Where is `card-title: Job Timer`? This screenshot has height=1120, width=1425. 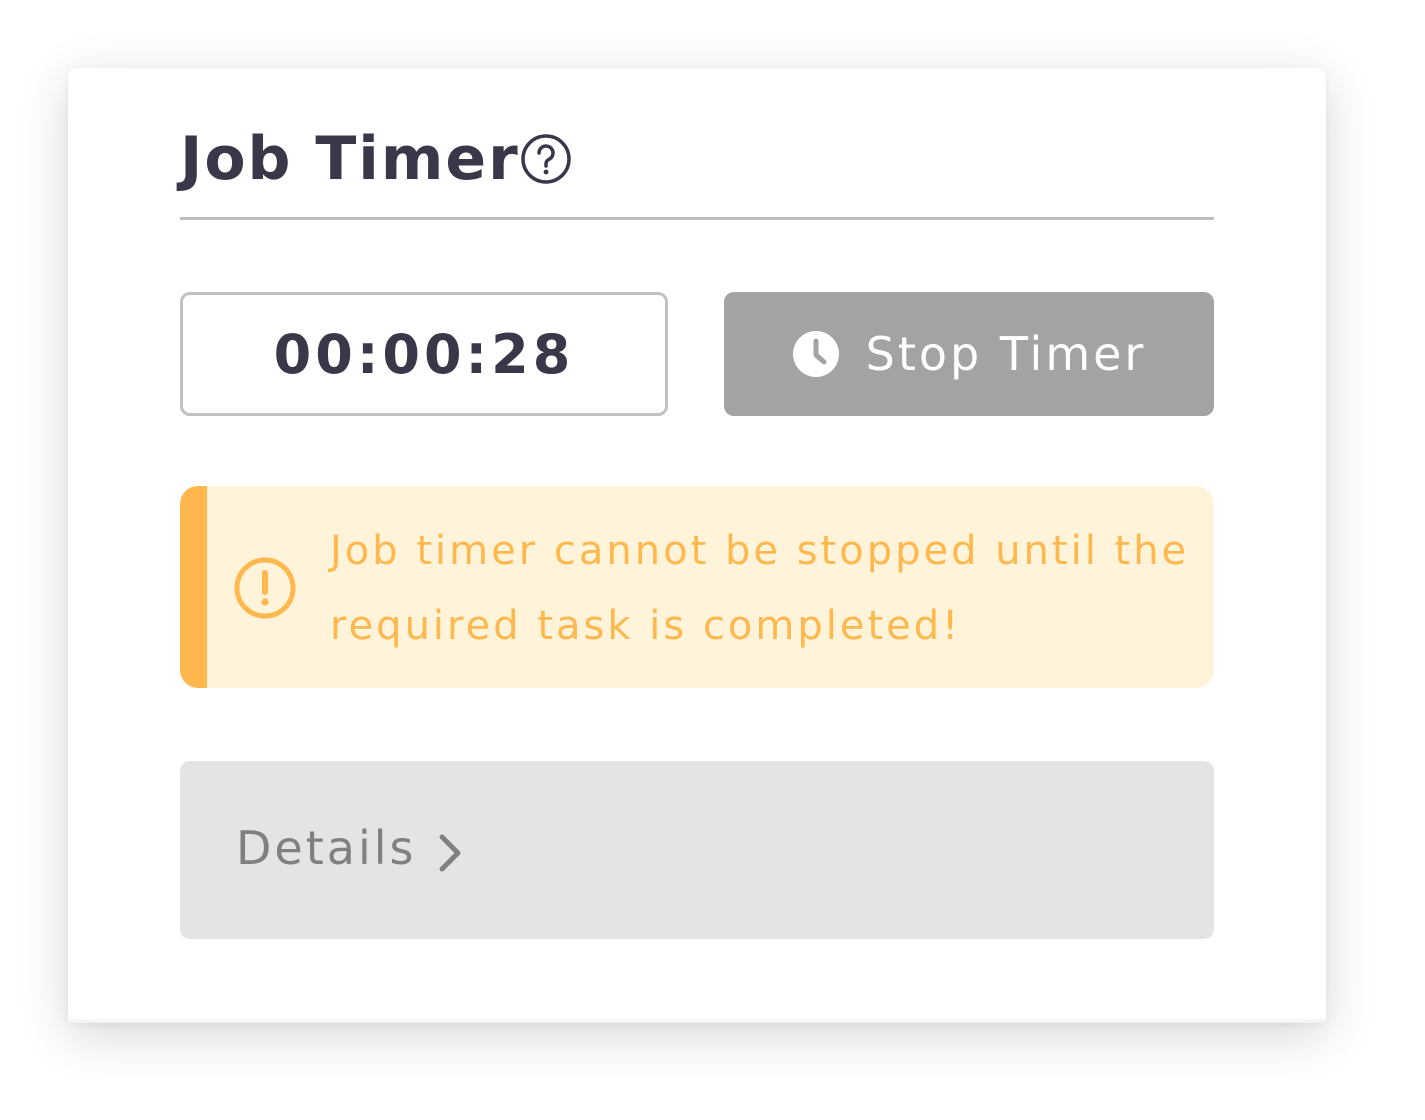 card-title: Job Timer is located at coordinates (350, 159).